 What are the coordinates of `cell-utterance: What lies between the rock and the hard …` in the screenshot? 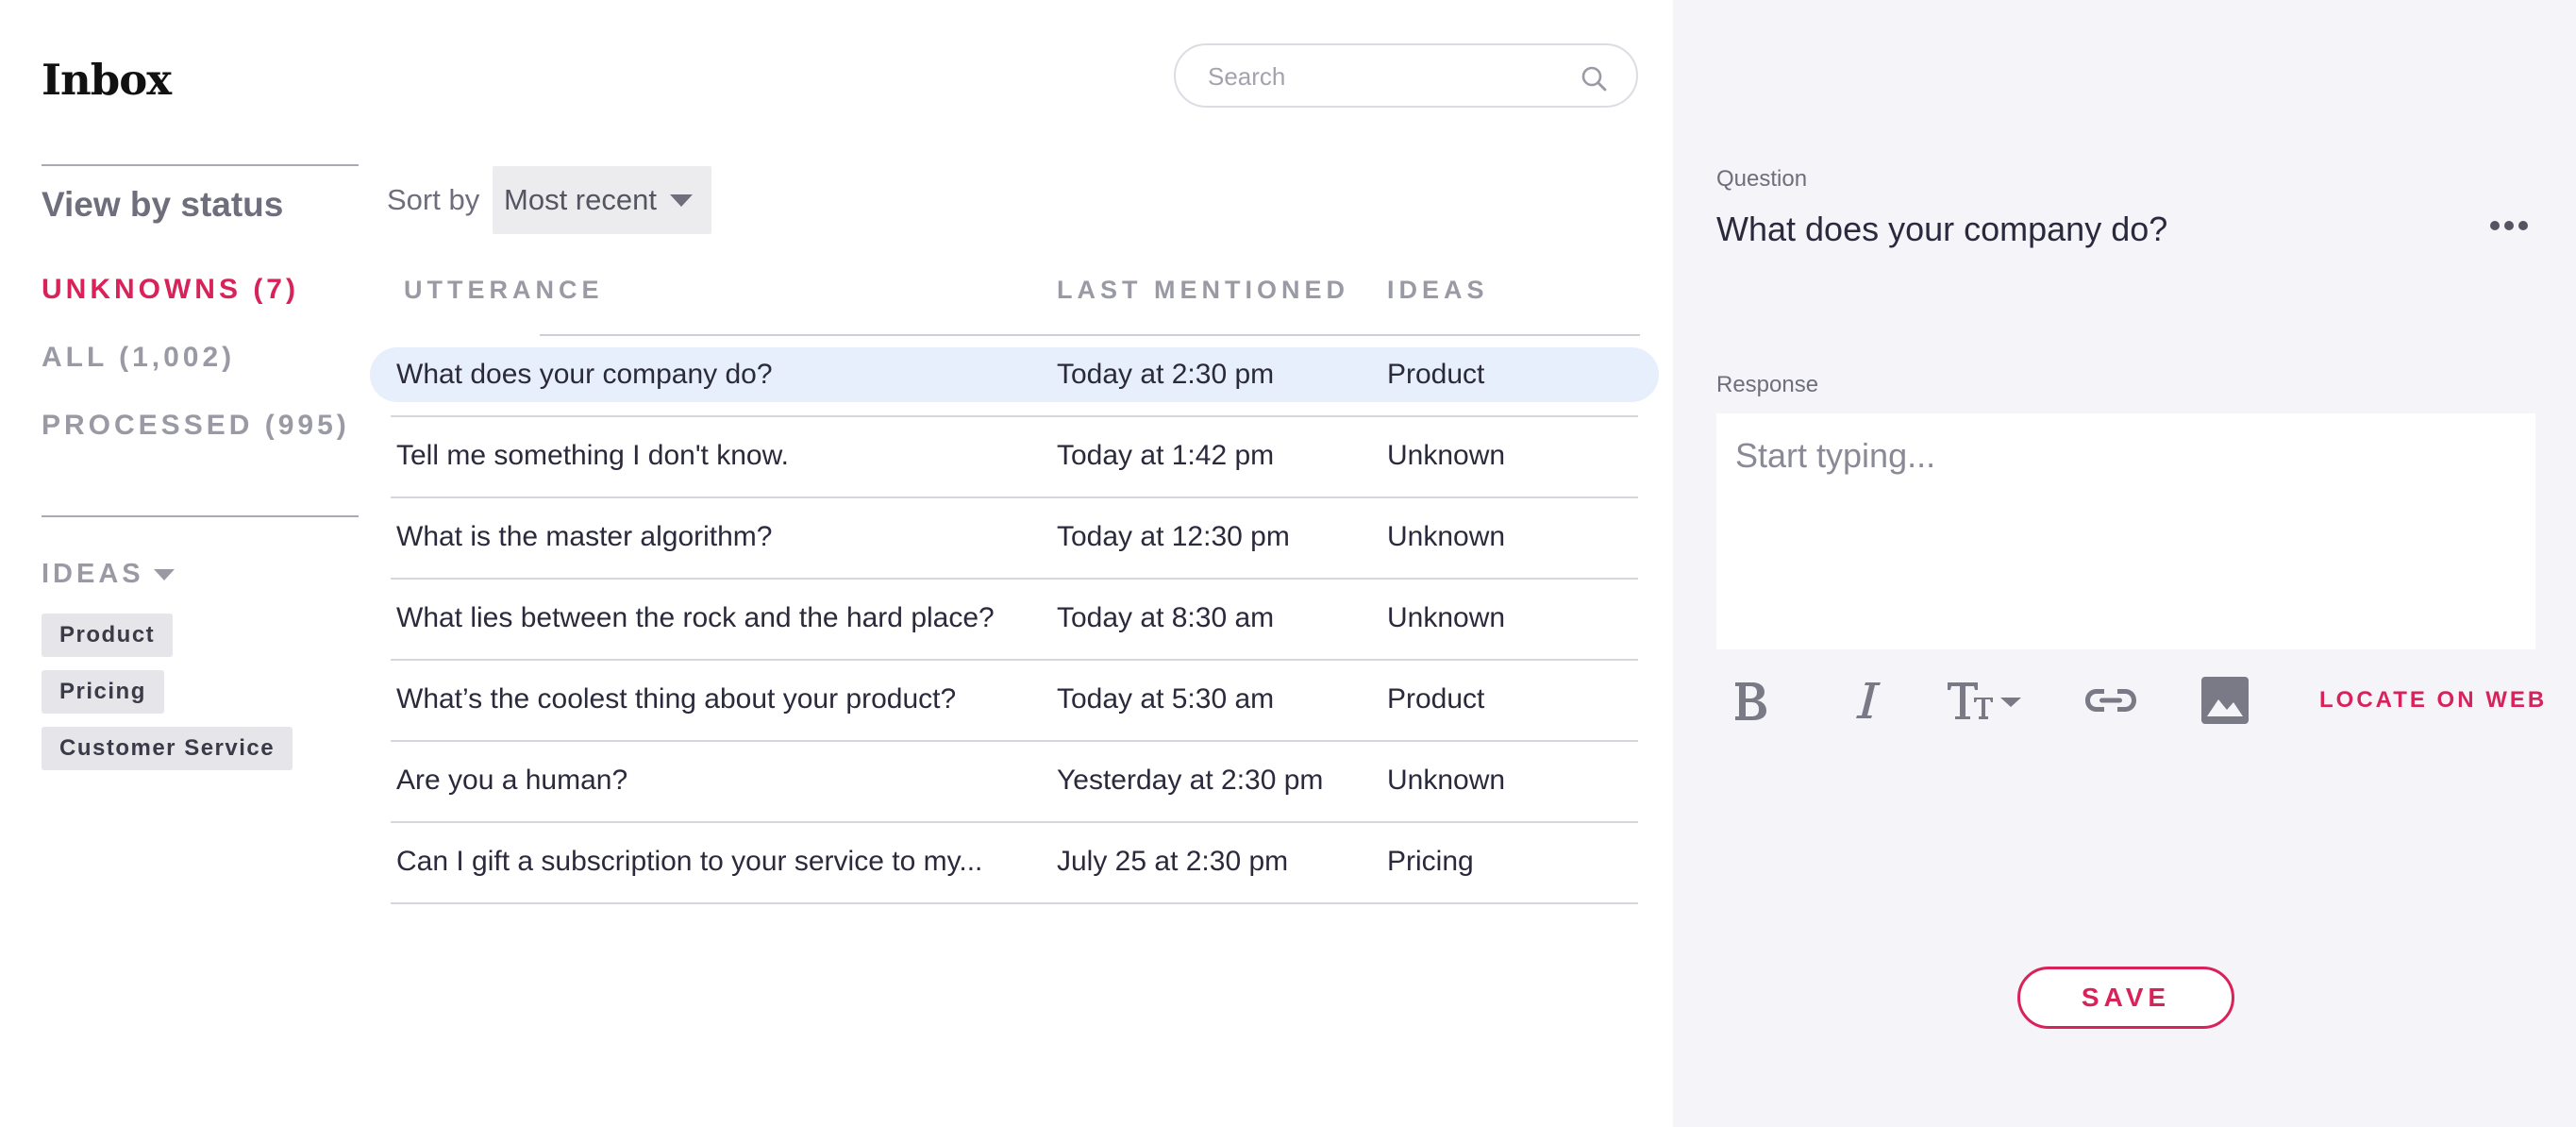 It's located at (695, 617).